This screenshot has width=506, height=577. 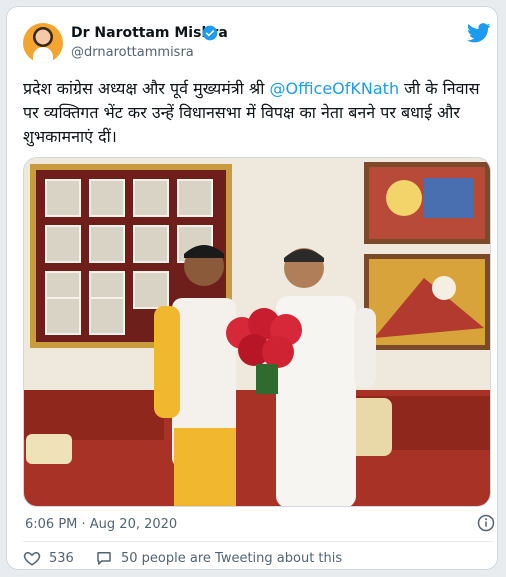 I want to click on twitter-bird-icon, so click(x=479, y=33).